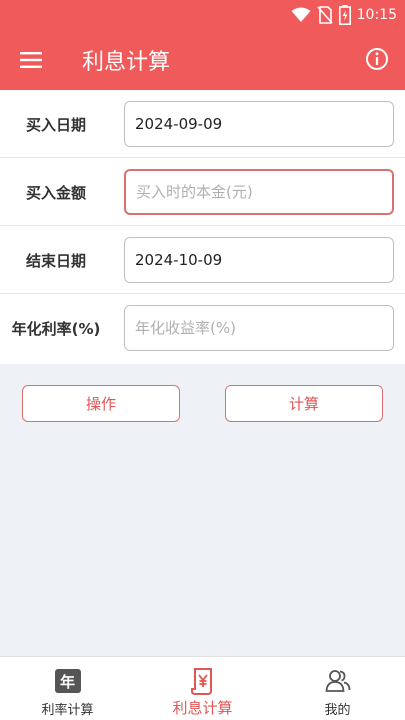  What do you see at coordinates (202, 404) in the screenshot?
I see `action-buttons: 操作 计算` at bounding box center [202, 404].